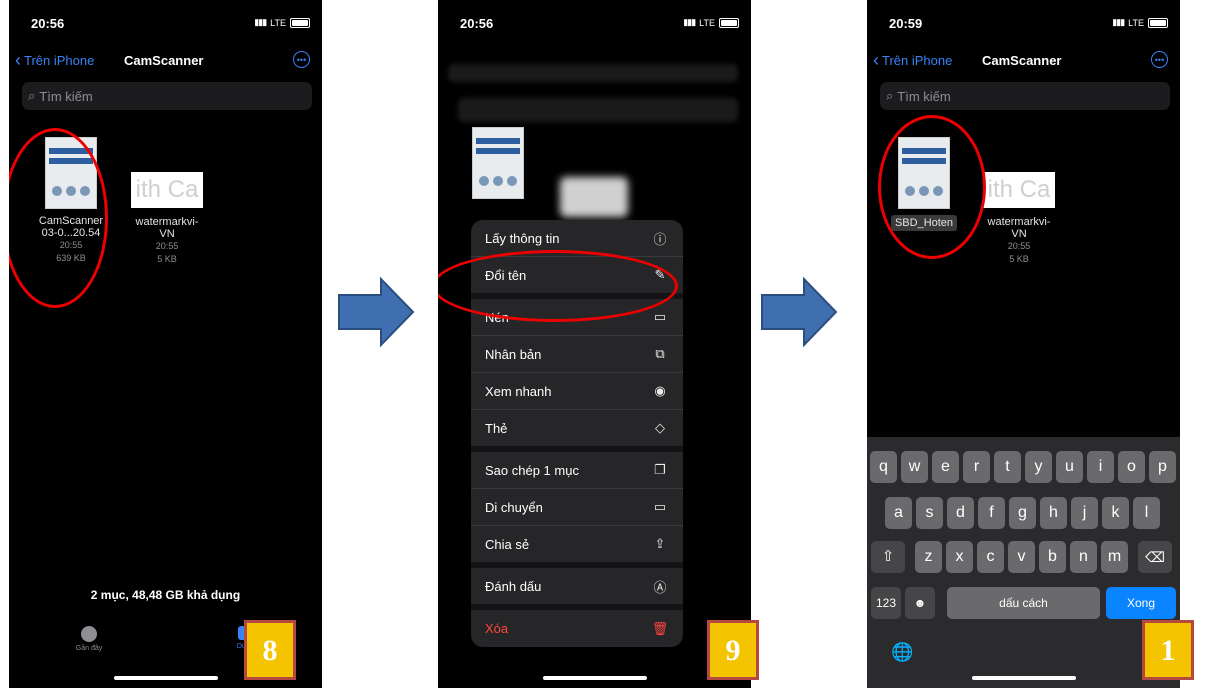 The image size is (1226, 688). I want to click on shift-key: ⇧, so click(888, 557).